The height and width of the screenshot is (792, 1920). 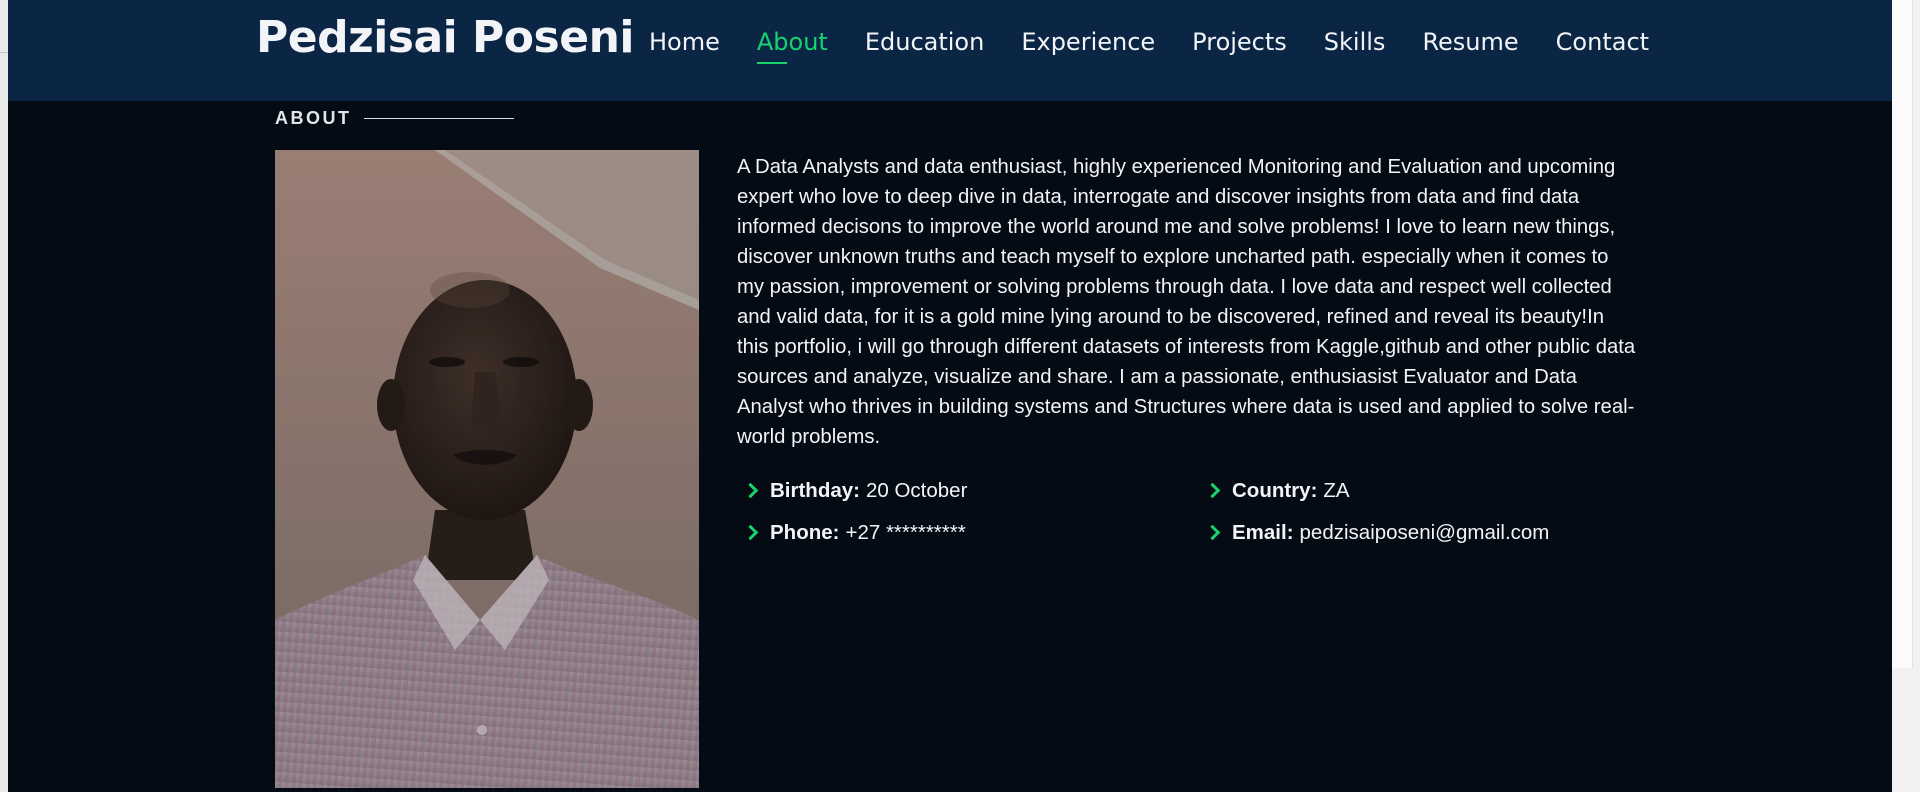 I want to click on info-label: Birthday:, so click(x=815, y=490).